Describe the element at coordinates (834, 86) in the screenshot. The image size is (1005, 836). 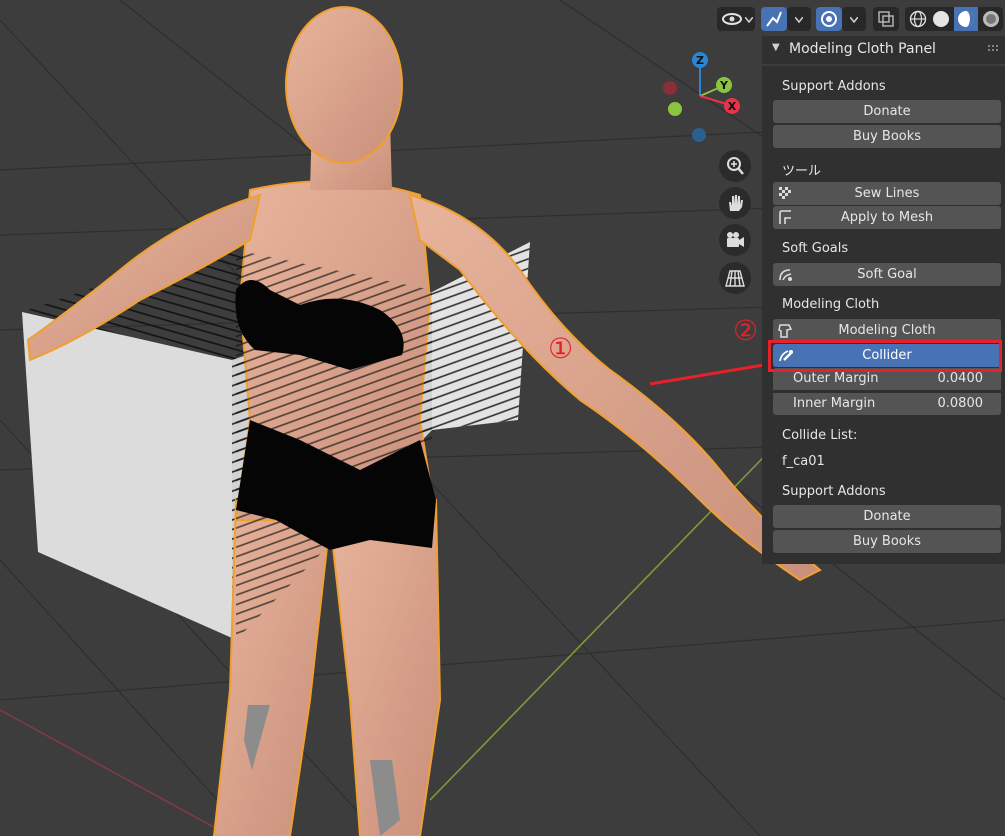
I see `support-addons-heading: Support Addons` at that location.